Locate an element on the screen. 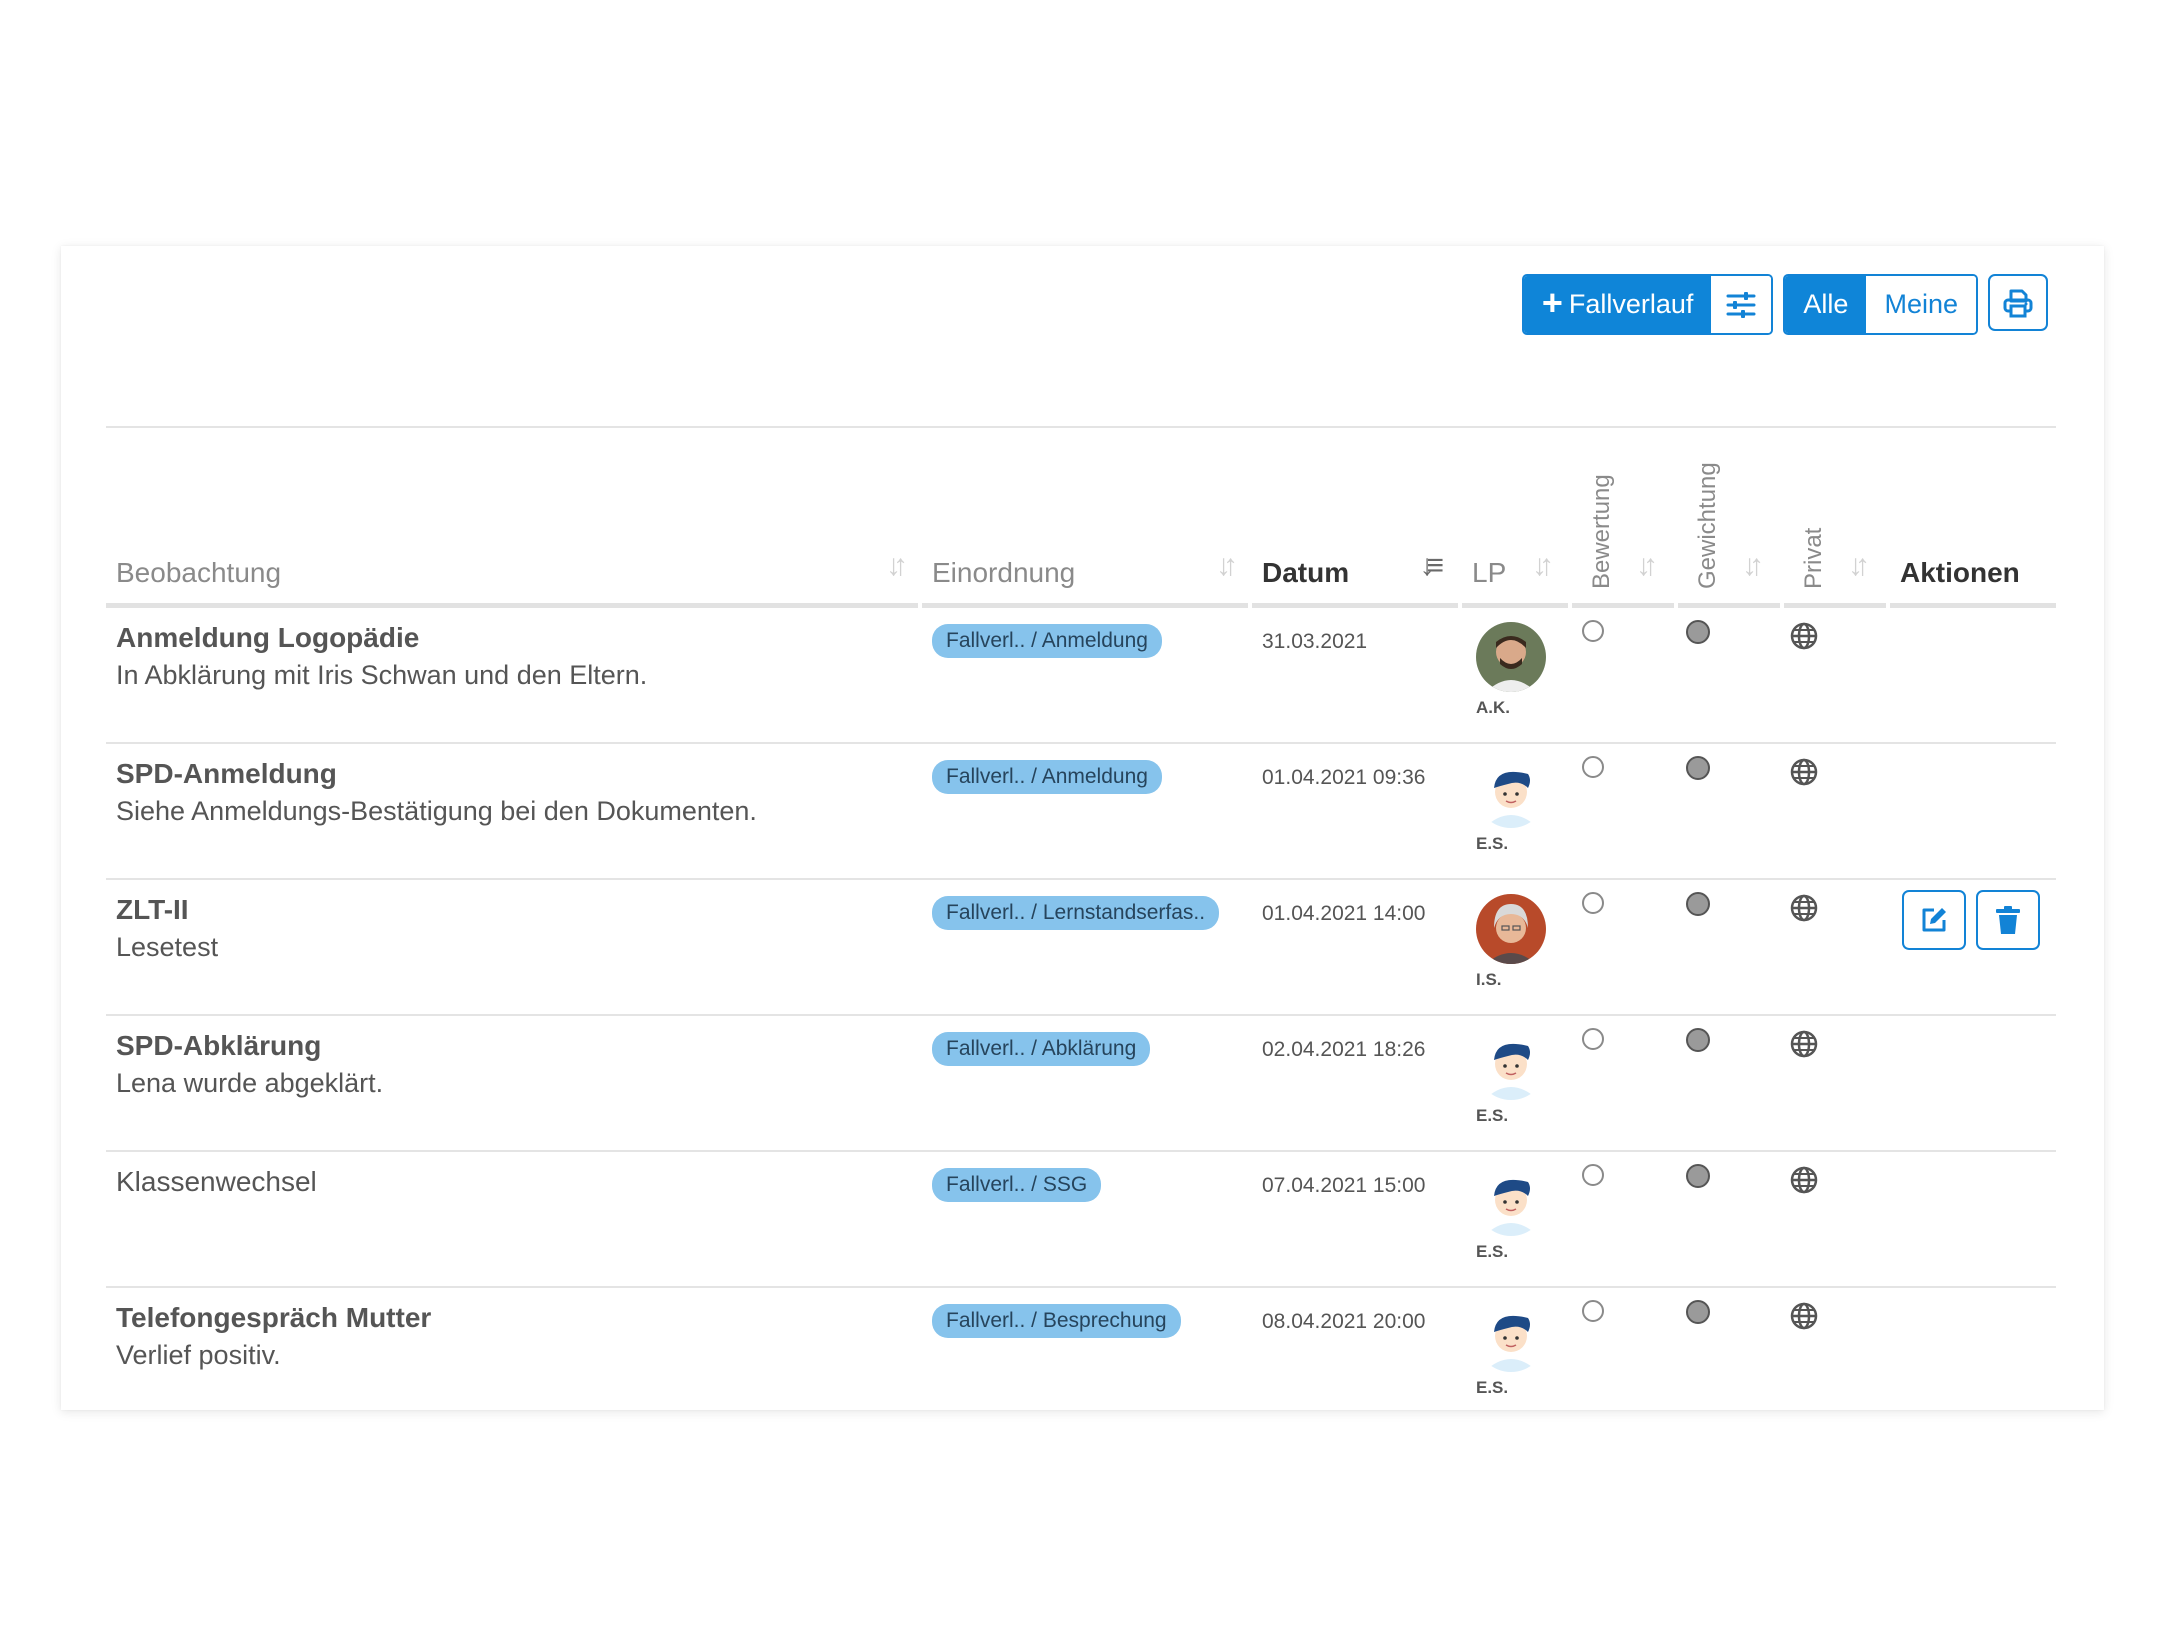 The image size is (2160, 1650). column-einordnung: Einordnung ↓↑ is located at coordinates (1085, 519).